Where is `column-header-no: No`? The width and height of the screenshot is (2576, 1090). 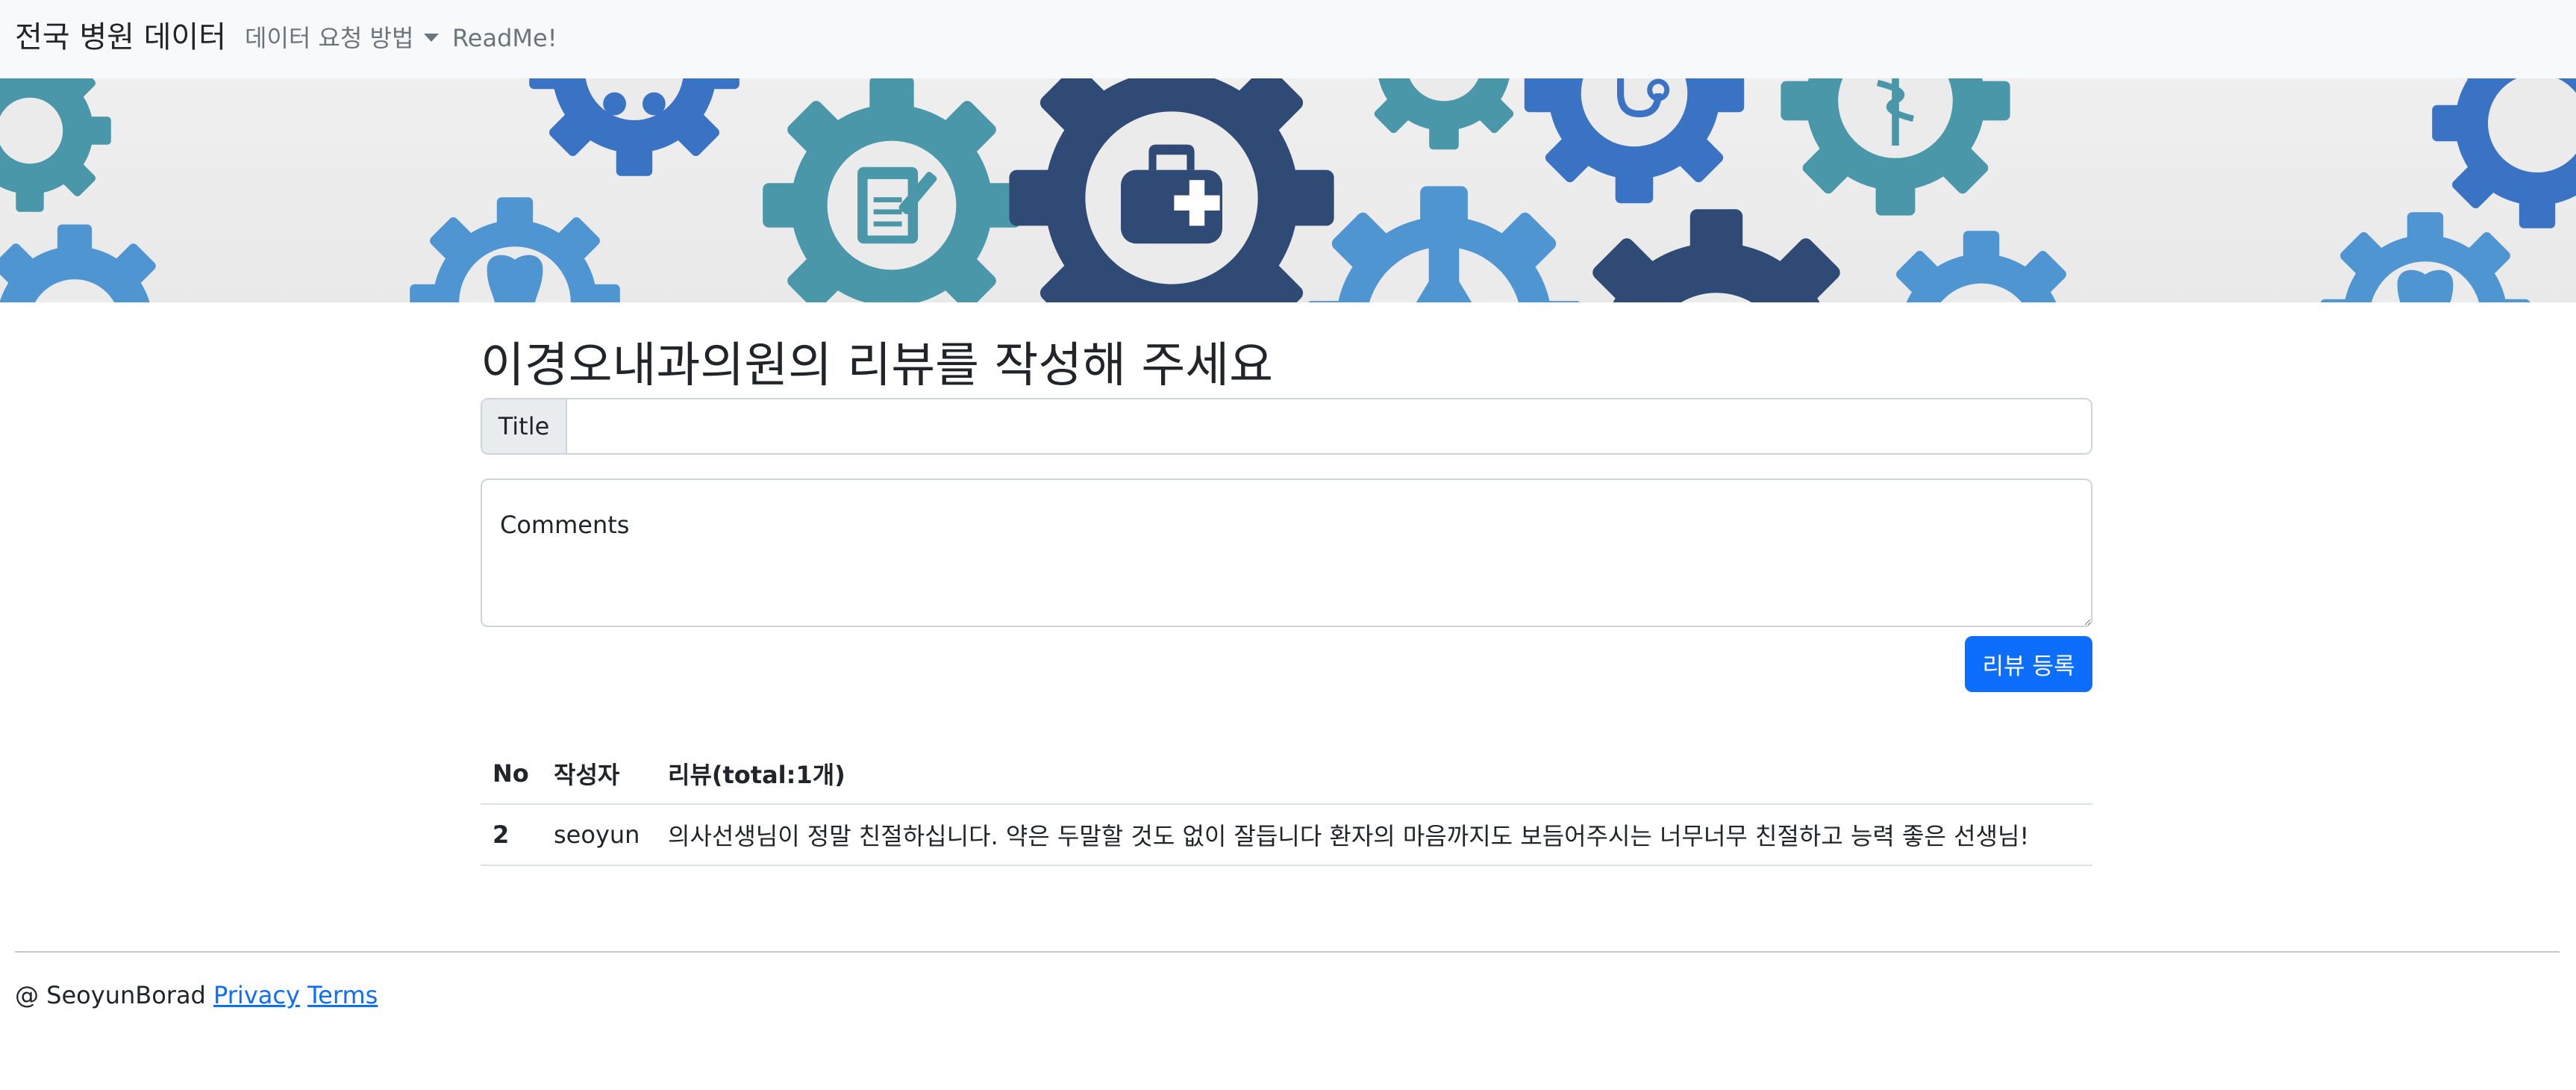 column-header-no: No is located at coordinates (511, 774).